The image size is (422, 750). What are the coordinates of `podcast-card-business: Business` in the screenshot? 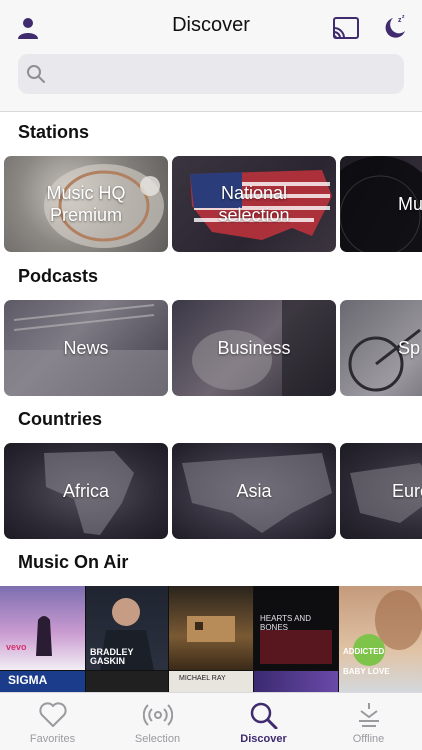 It's located at (254, 348).